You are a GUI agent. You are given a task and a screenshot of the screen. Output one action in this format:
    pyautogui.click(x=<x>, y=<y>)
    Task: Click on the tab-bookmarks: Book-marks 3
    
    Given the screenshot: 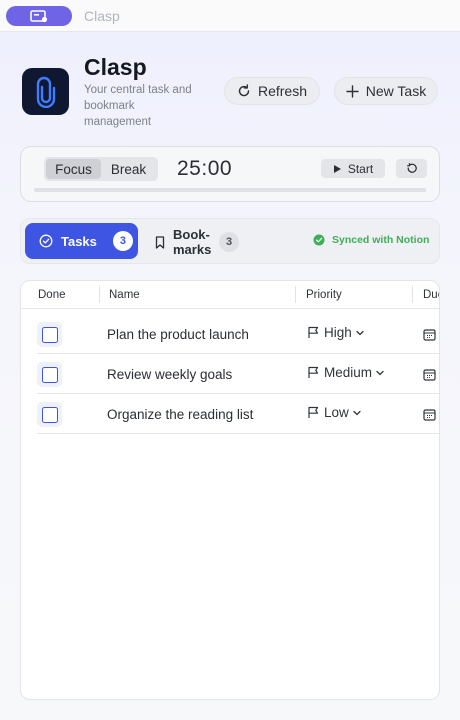 What is the action you would take?
    pyautogui.click(x=197, y=242)
    